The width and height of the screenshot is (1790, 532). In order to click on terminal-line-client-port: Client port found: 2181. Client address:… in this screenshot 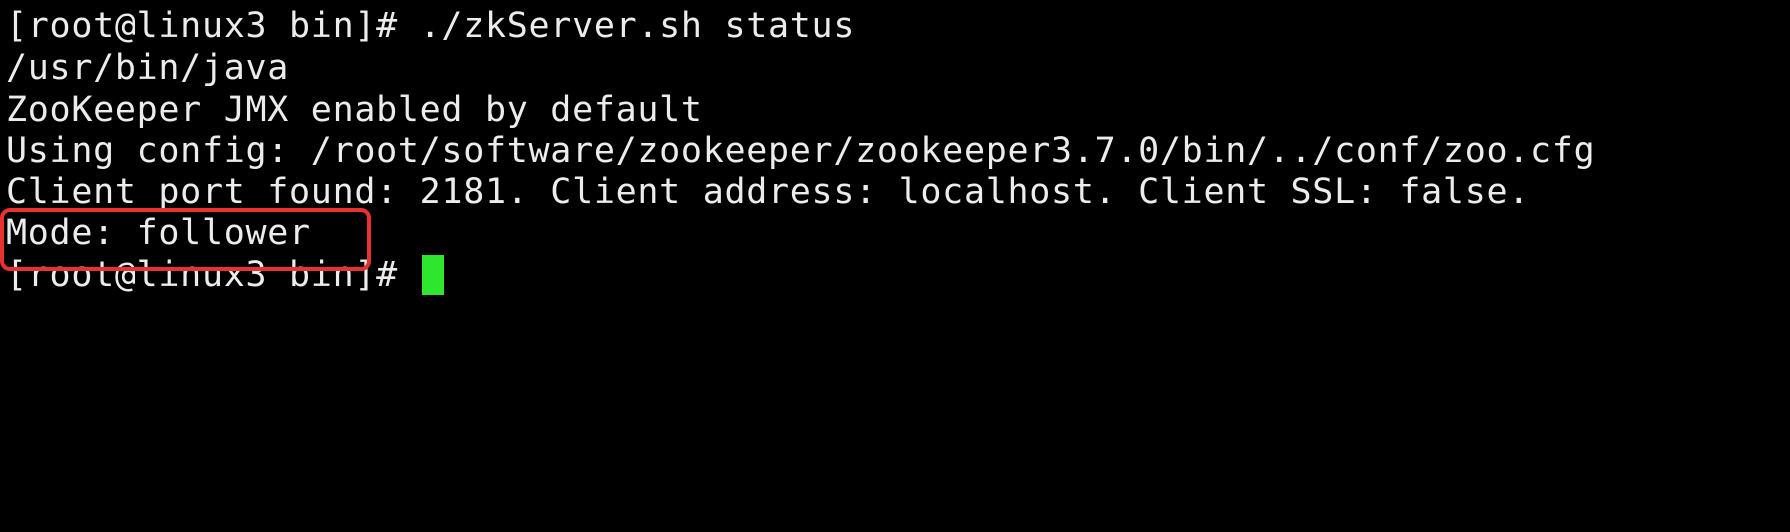, I will do `click(768, 192)`.